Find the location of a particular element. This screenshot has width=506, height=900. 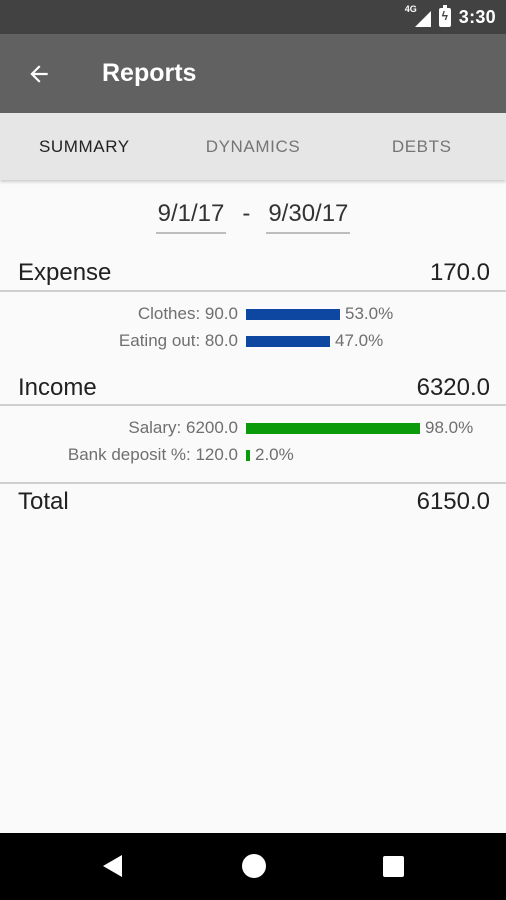

item-label: Clothes: 90.0 is located at coordinates (187, 313).